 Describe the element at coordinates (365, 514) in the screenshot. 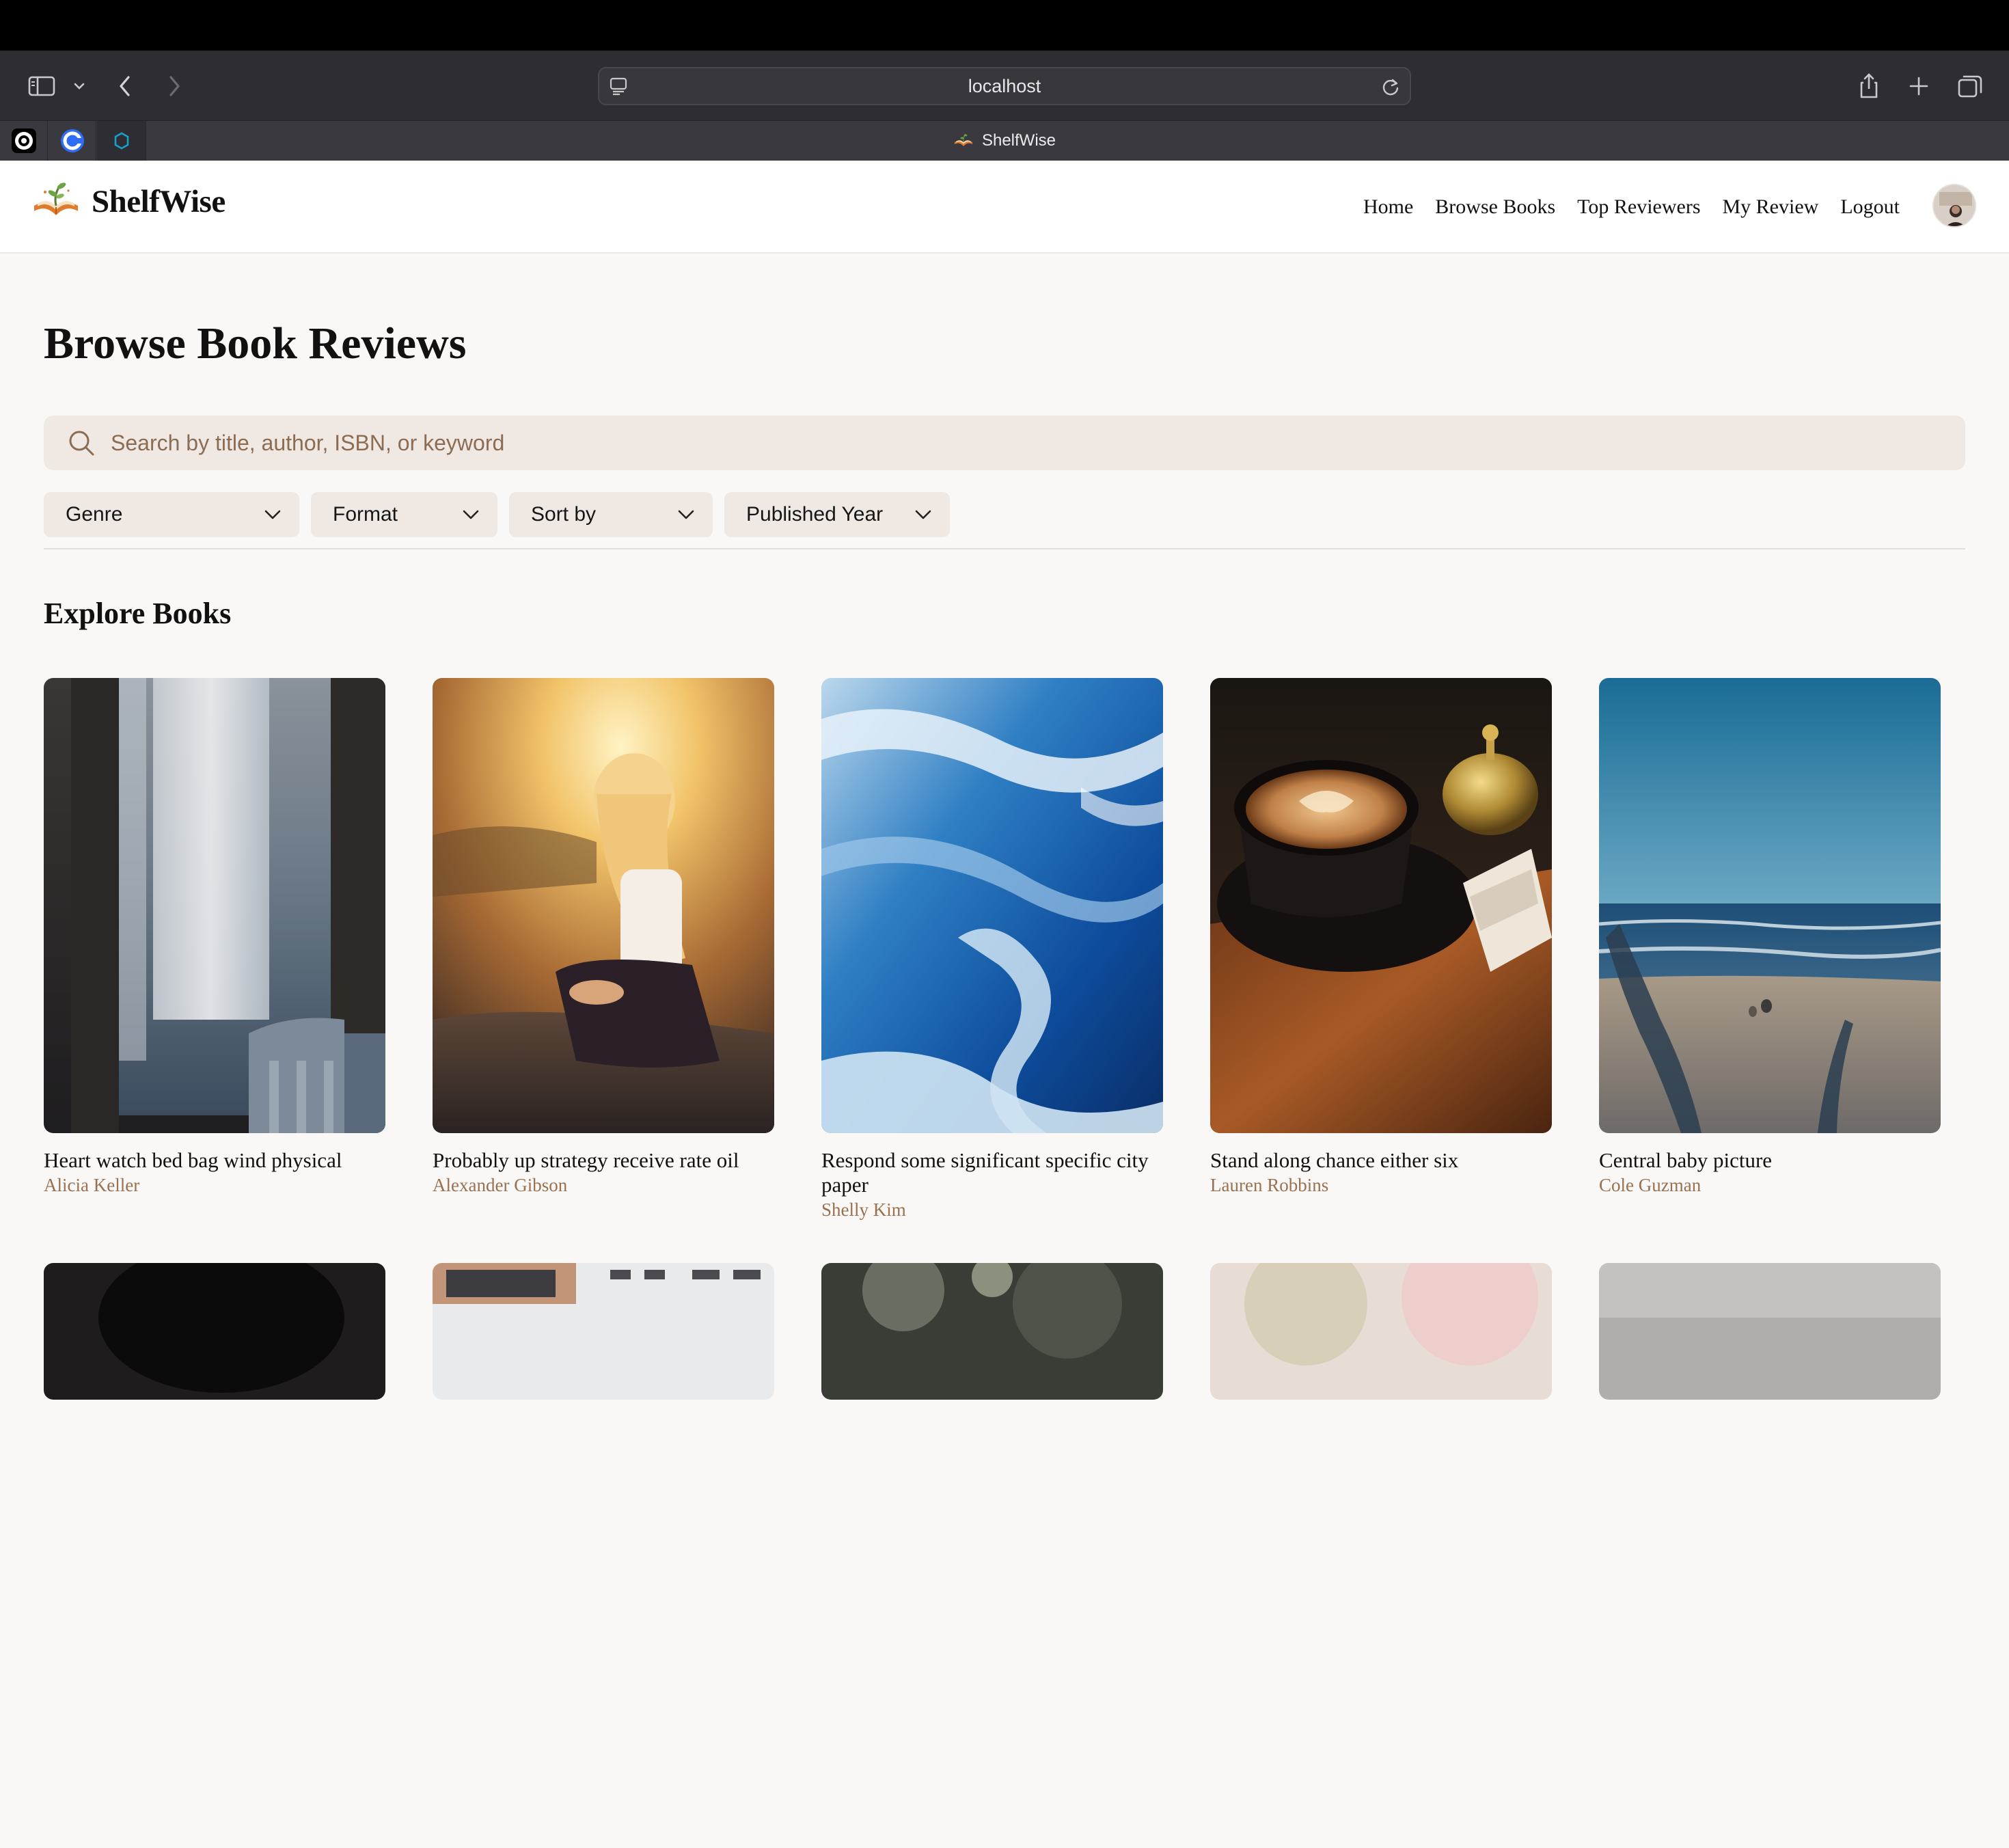

I see `format-label: Format` at that location.